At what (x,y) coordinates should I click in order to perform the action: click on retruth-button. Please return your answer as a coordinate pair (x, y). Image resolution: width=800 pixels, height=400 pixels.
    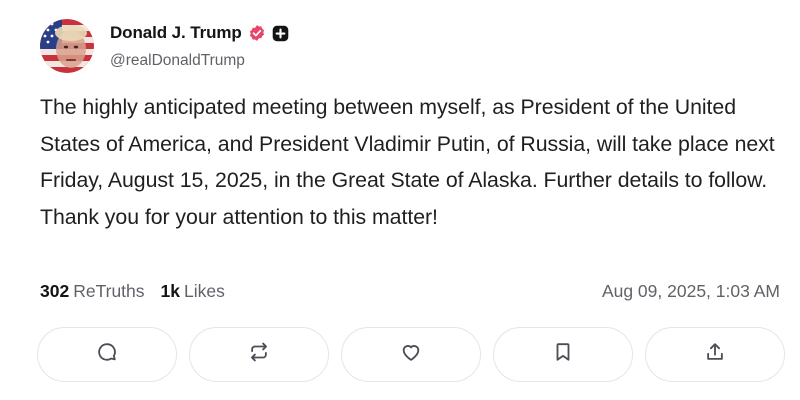
    Looking at the image, I should click on (259, 354).